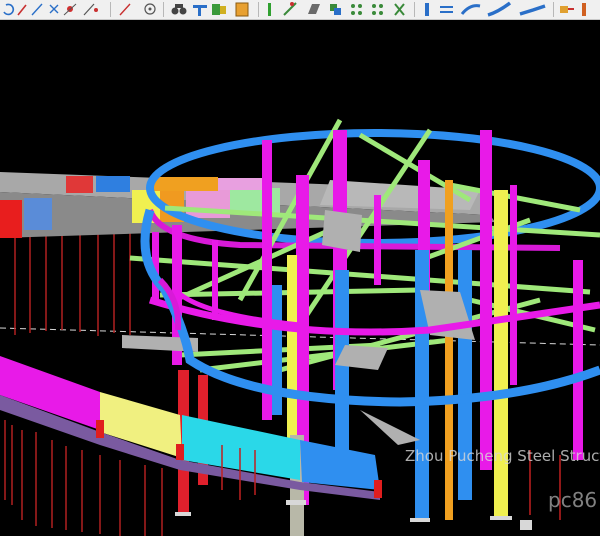 The width and height of the screenshot is (600, 536). Describe the element at coordinates (470, 9) in the screenshot. I see `curved-beam-icon` at that location.